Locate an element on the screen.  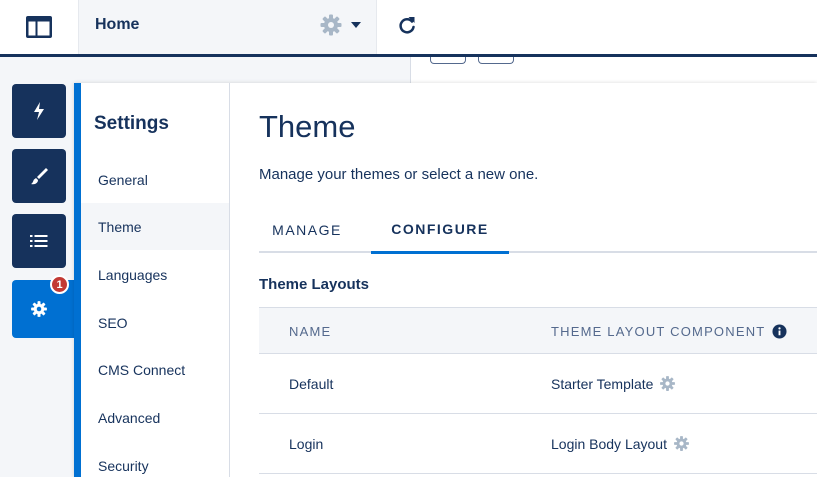
table-row: Default Starter Template is located at coordinates (538, 384).